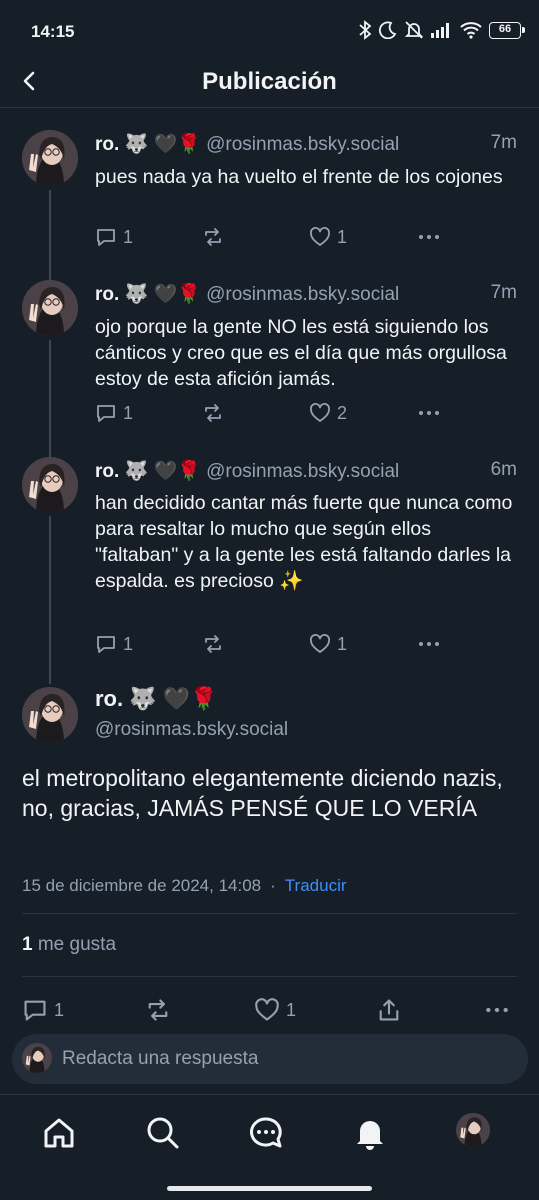  I want to click on reply-placeholder: Redacta una respuesta, so click(160, 1058).